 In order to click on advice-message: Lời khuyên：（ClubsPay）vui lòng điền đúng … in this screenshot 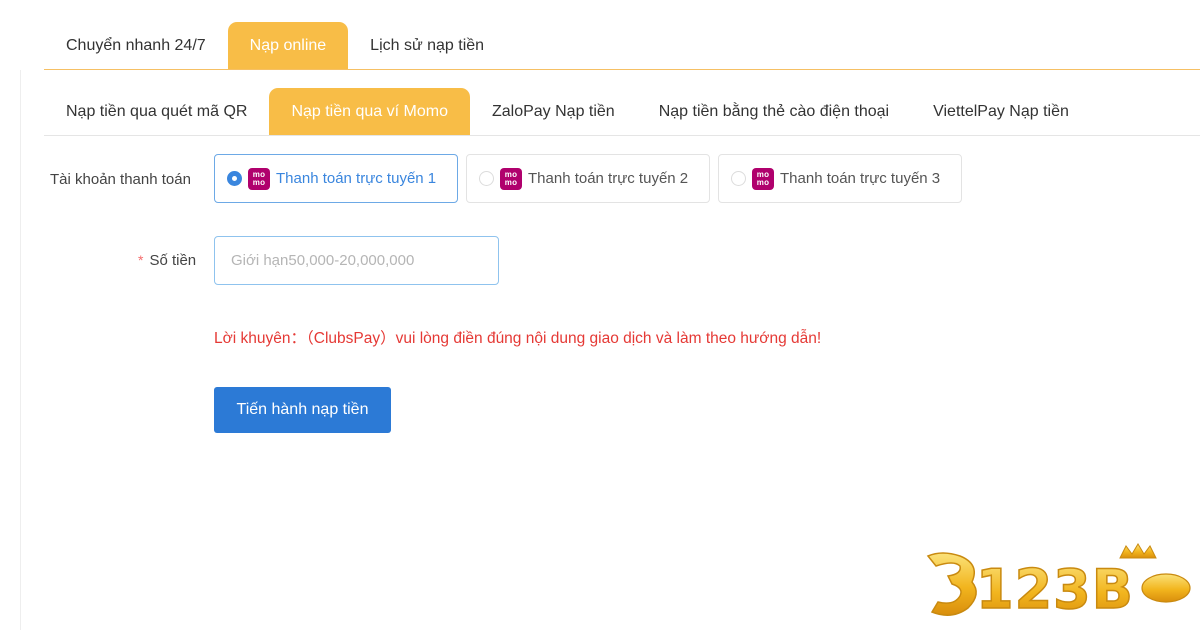, I will do `click(518, 338)`.